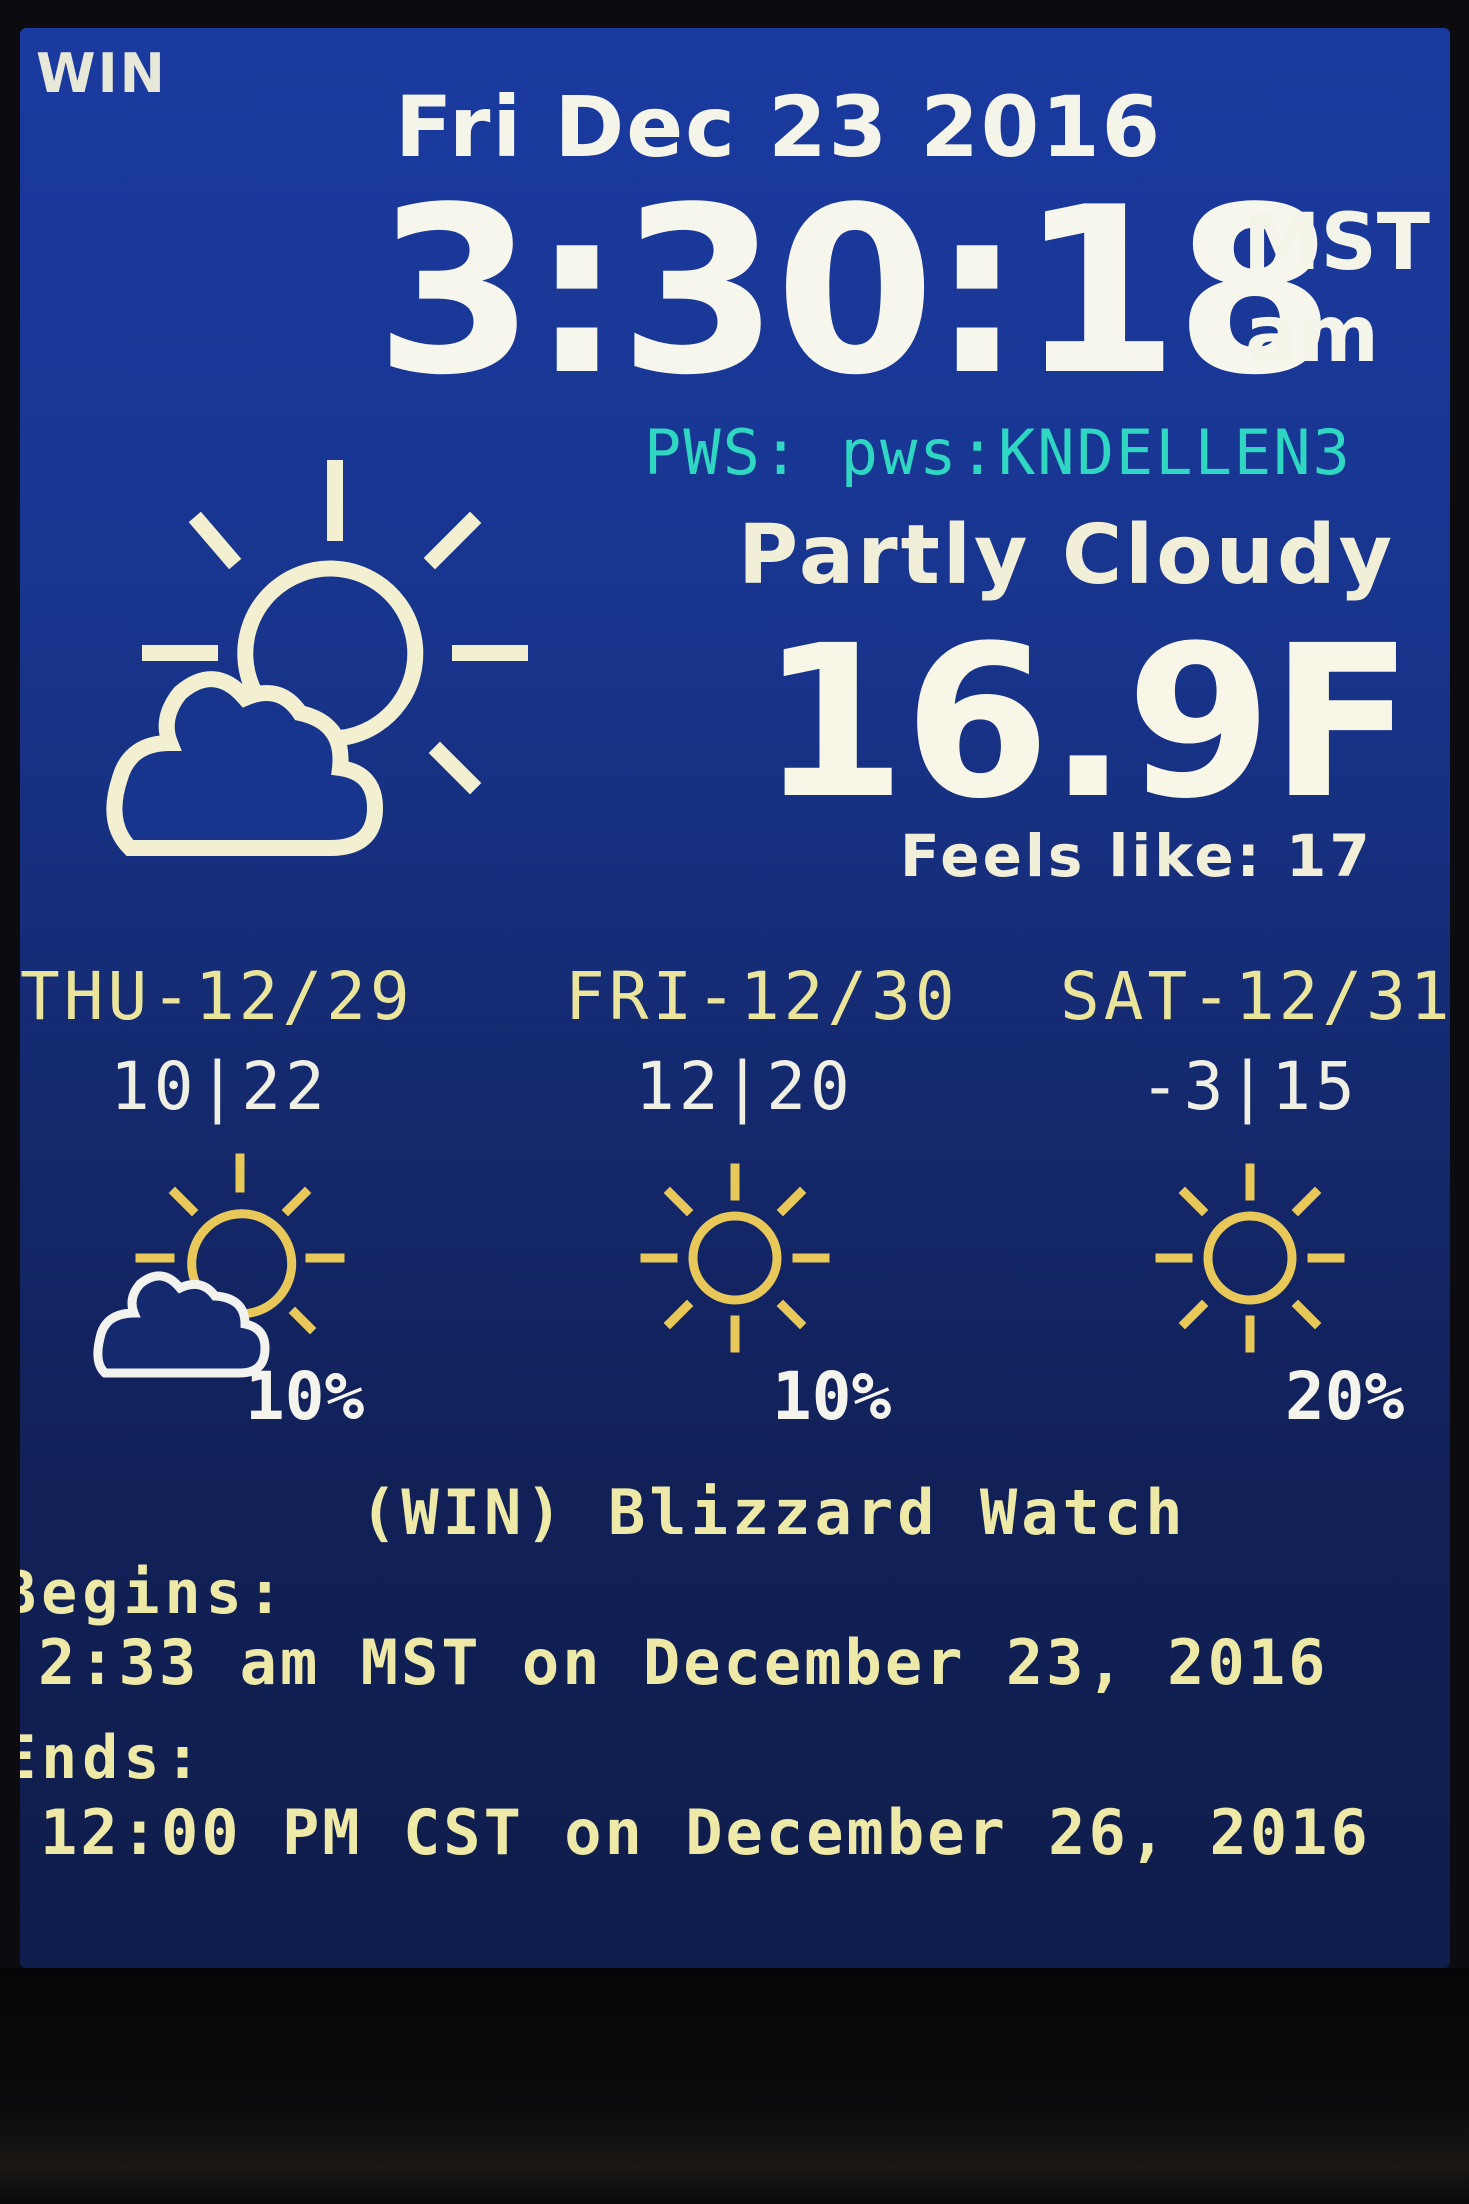 The height and width of the screenshot is (2204, 1469). I want to click on current-condition: Partly Cloudy, so click(1067, 555).